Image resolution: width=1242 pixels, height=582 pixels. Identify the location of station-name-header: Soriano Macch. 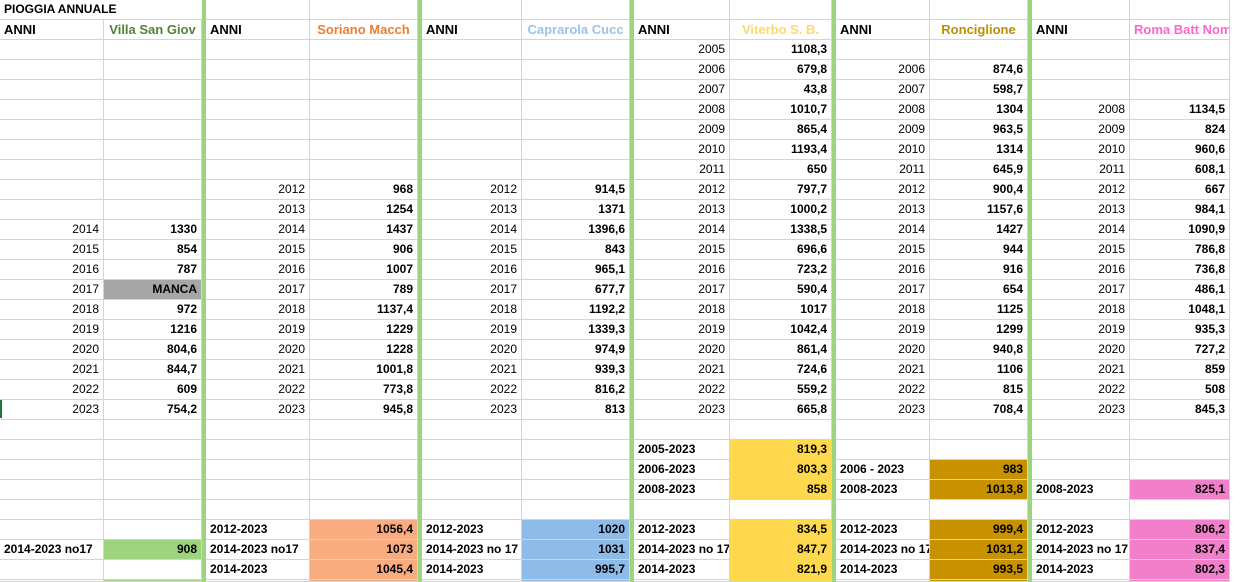
(364, 30).